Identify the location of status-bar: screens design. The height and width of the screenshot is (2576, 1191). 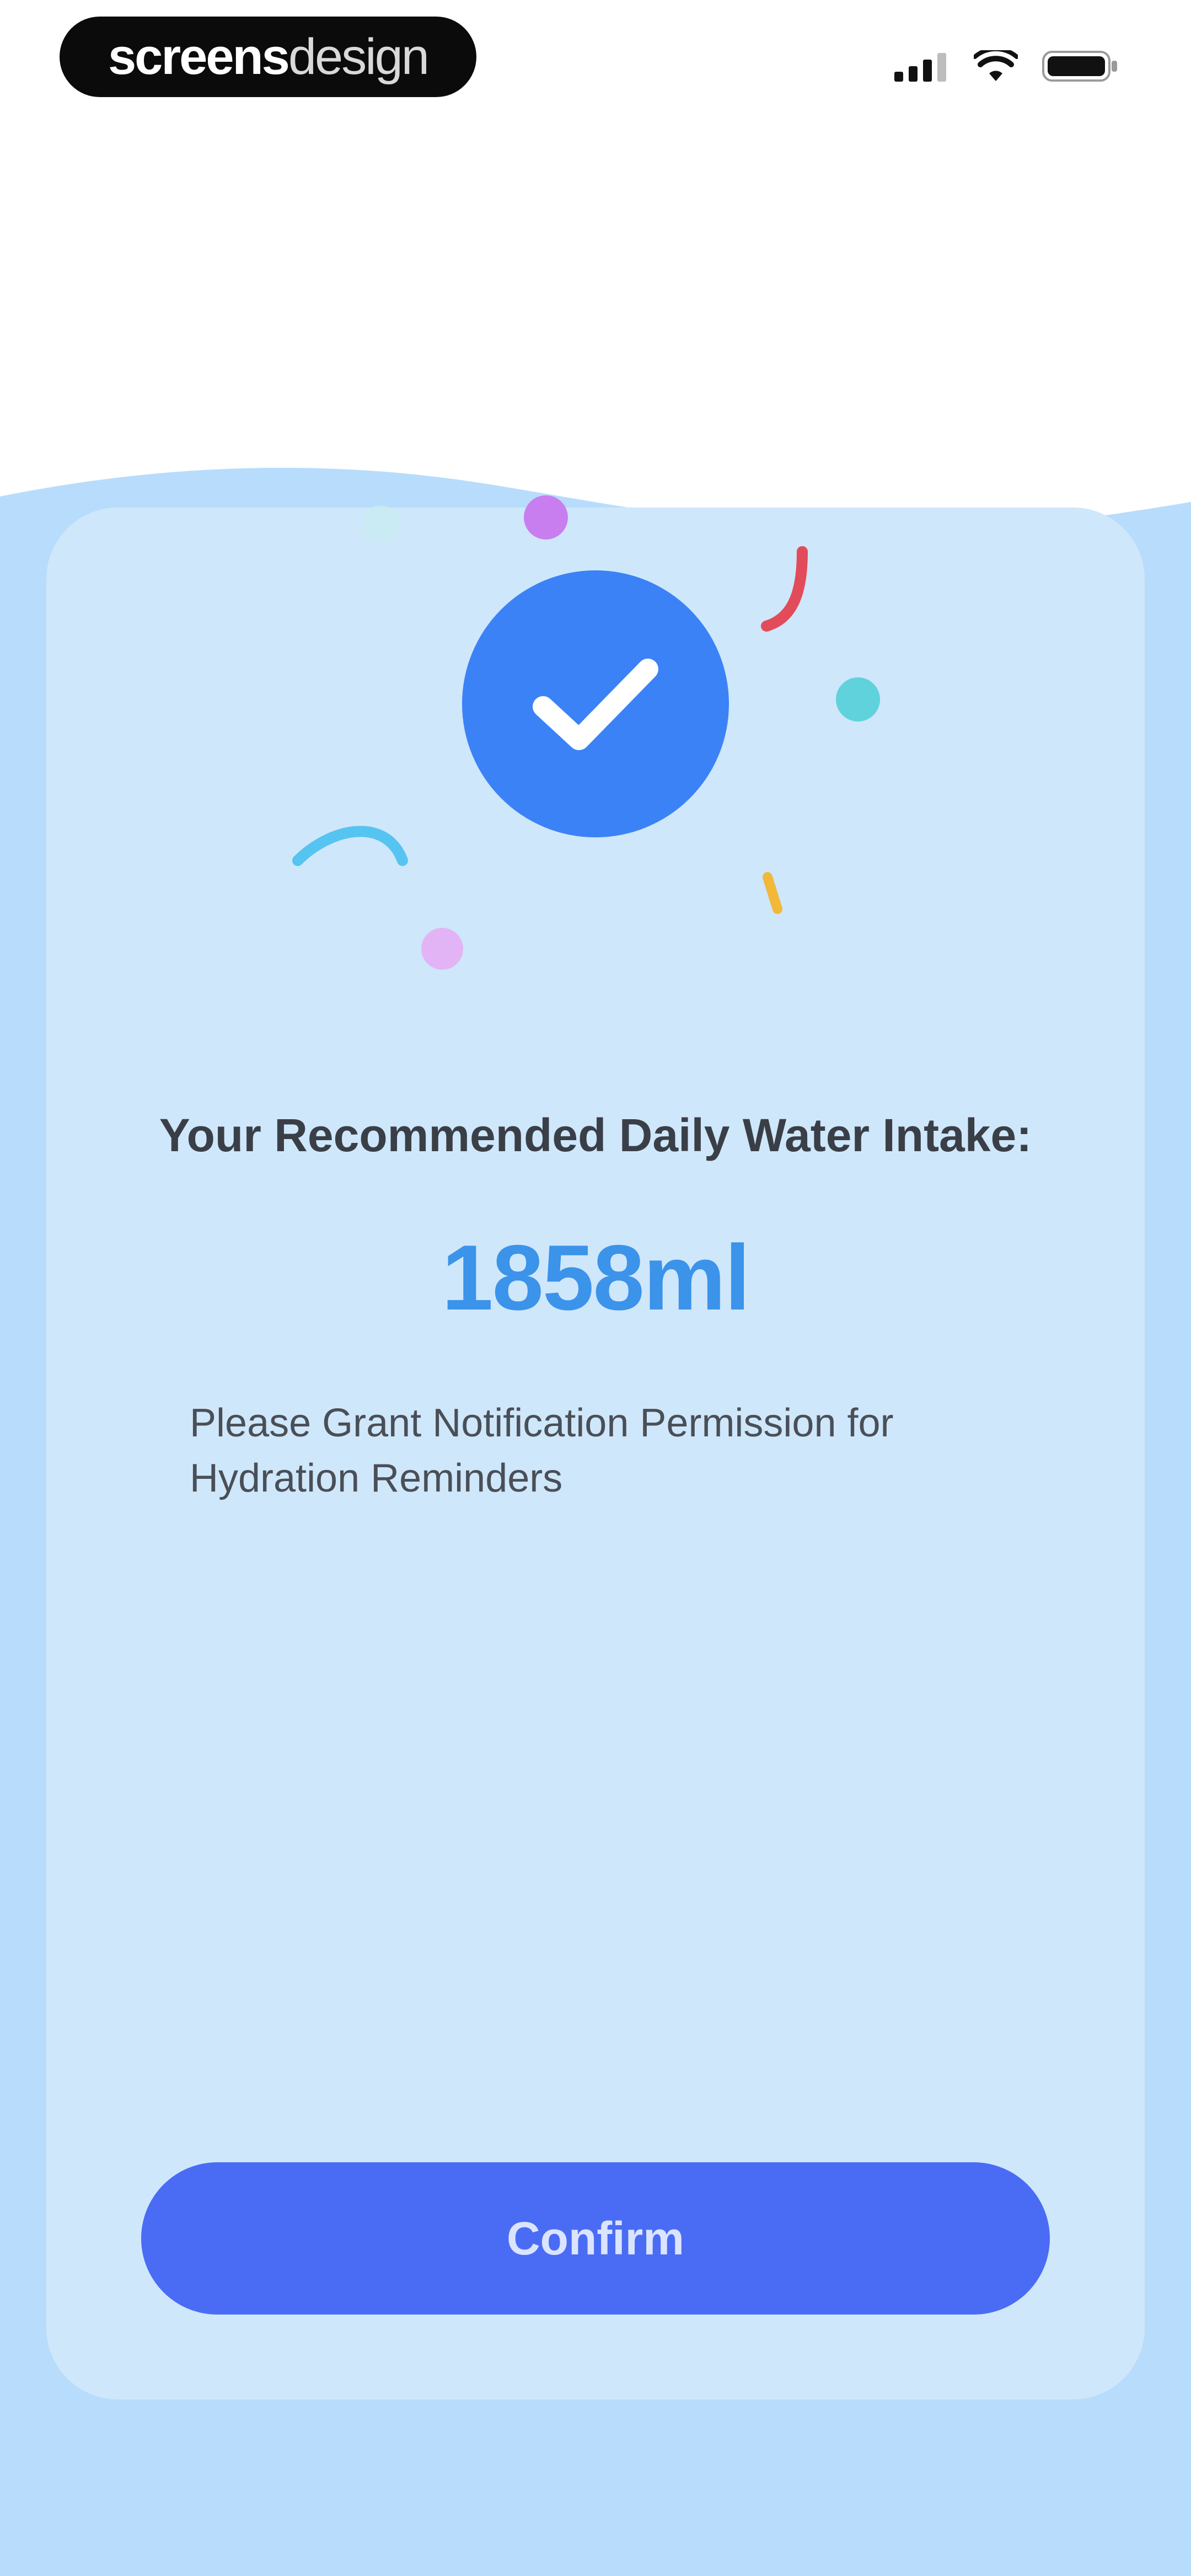
(595, 60).